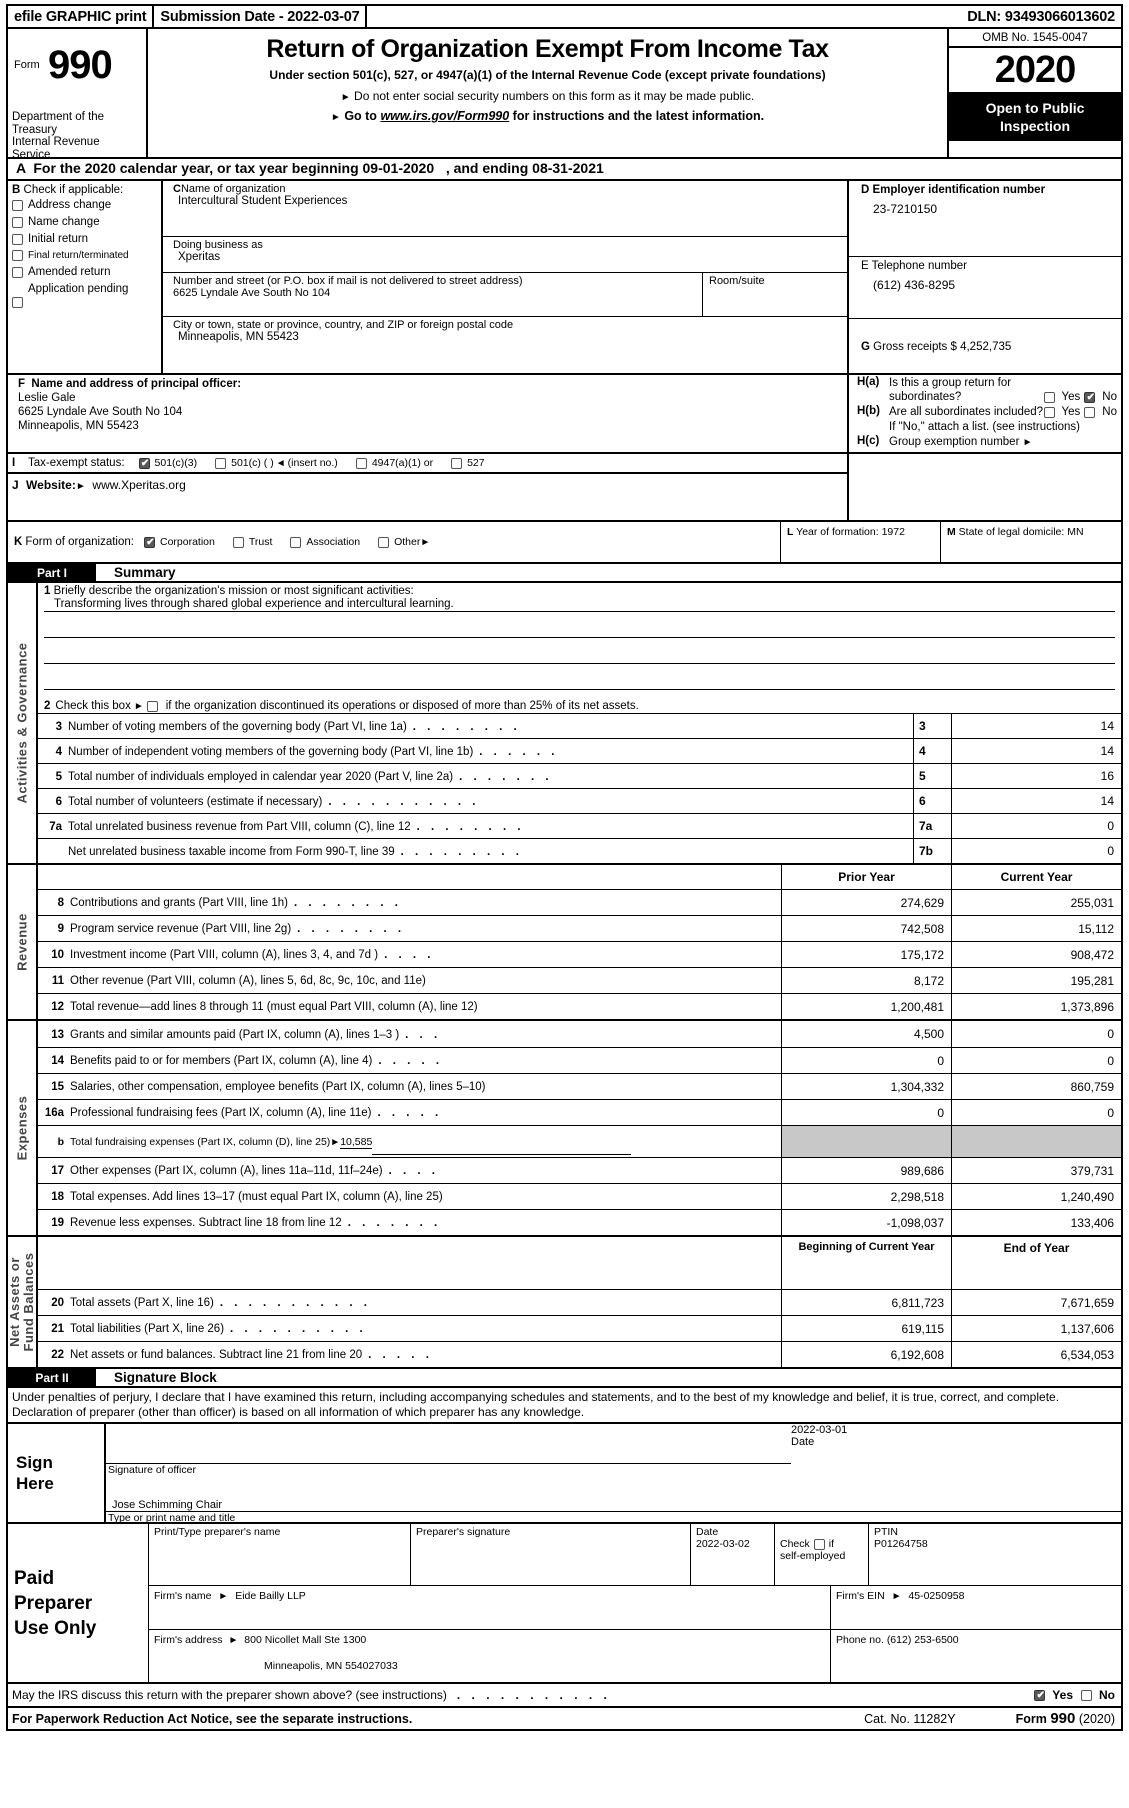 The height and width of the screenshot is (1808, 1129). I want to click on label-address-change: Address change, so click(70, 205).